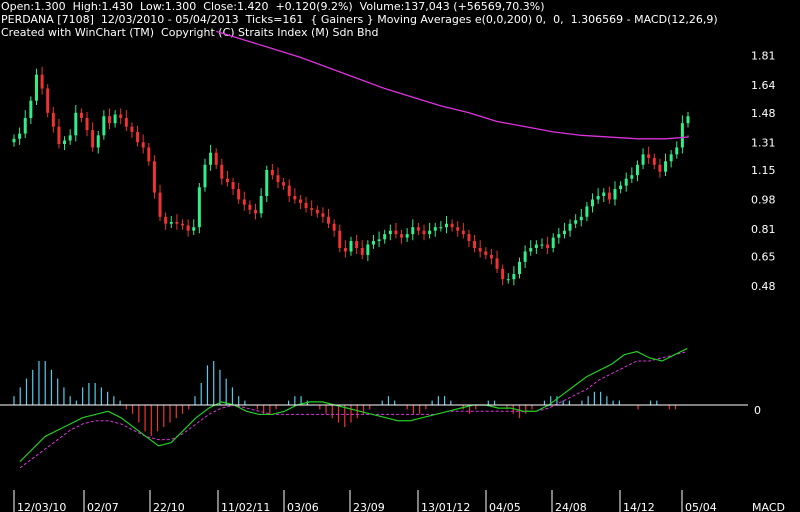 Image resolution: width=800 pixels, height=512 pixels. Describe the element at coordinates (763, 85) in the screenshot. I see `price-y-tick-label: 1.64` at that location.